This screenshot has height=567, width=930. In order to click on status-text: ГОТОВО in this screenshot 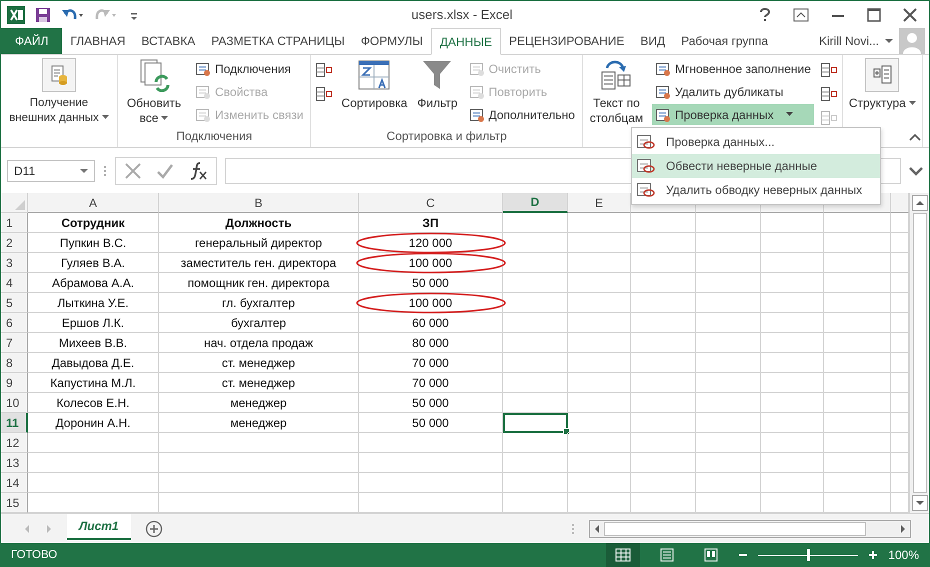, I will do `click(34, 555)`.